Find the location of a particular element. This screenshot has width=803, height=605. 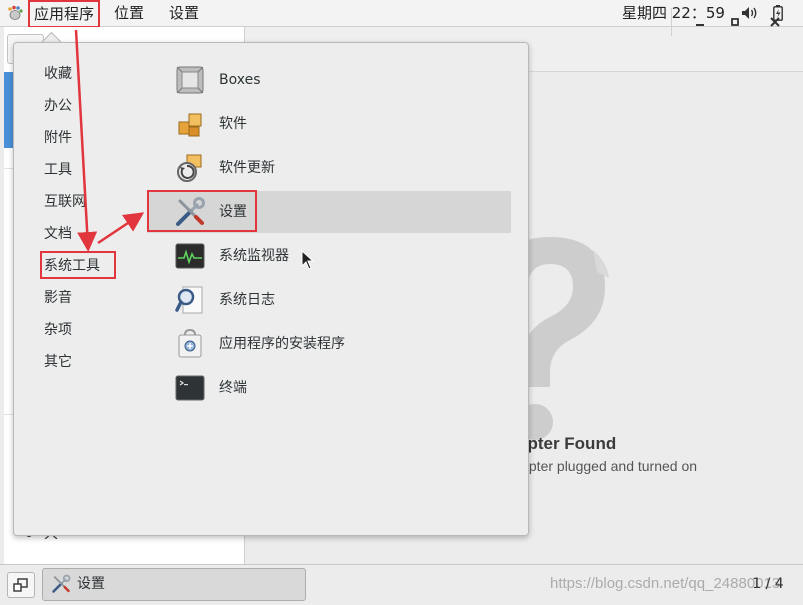

no-adapter-title: apter Found is located at coordinates (567, 443).